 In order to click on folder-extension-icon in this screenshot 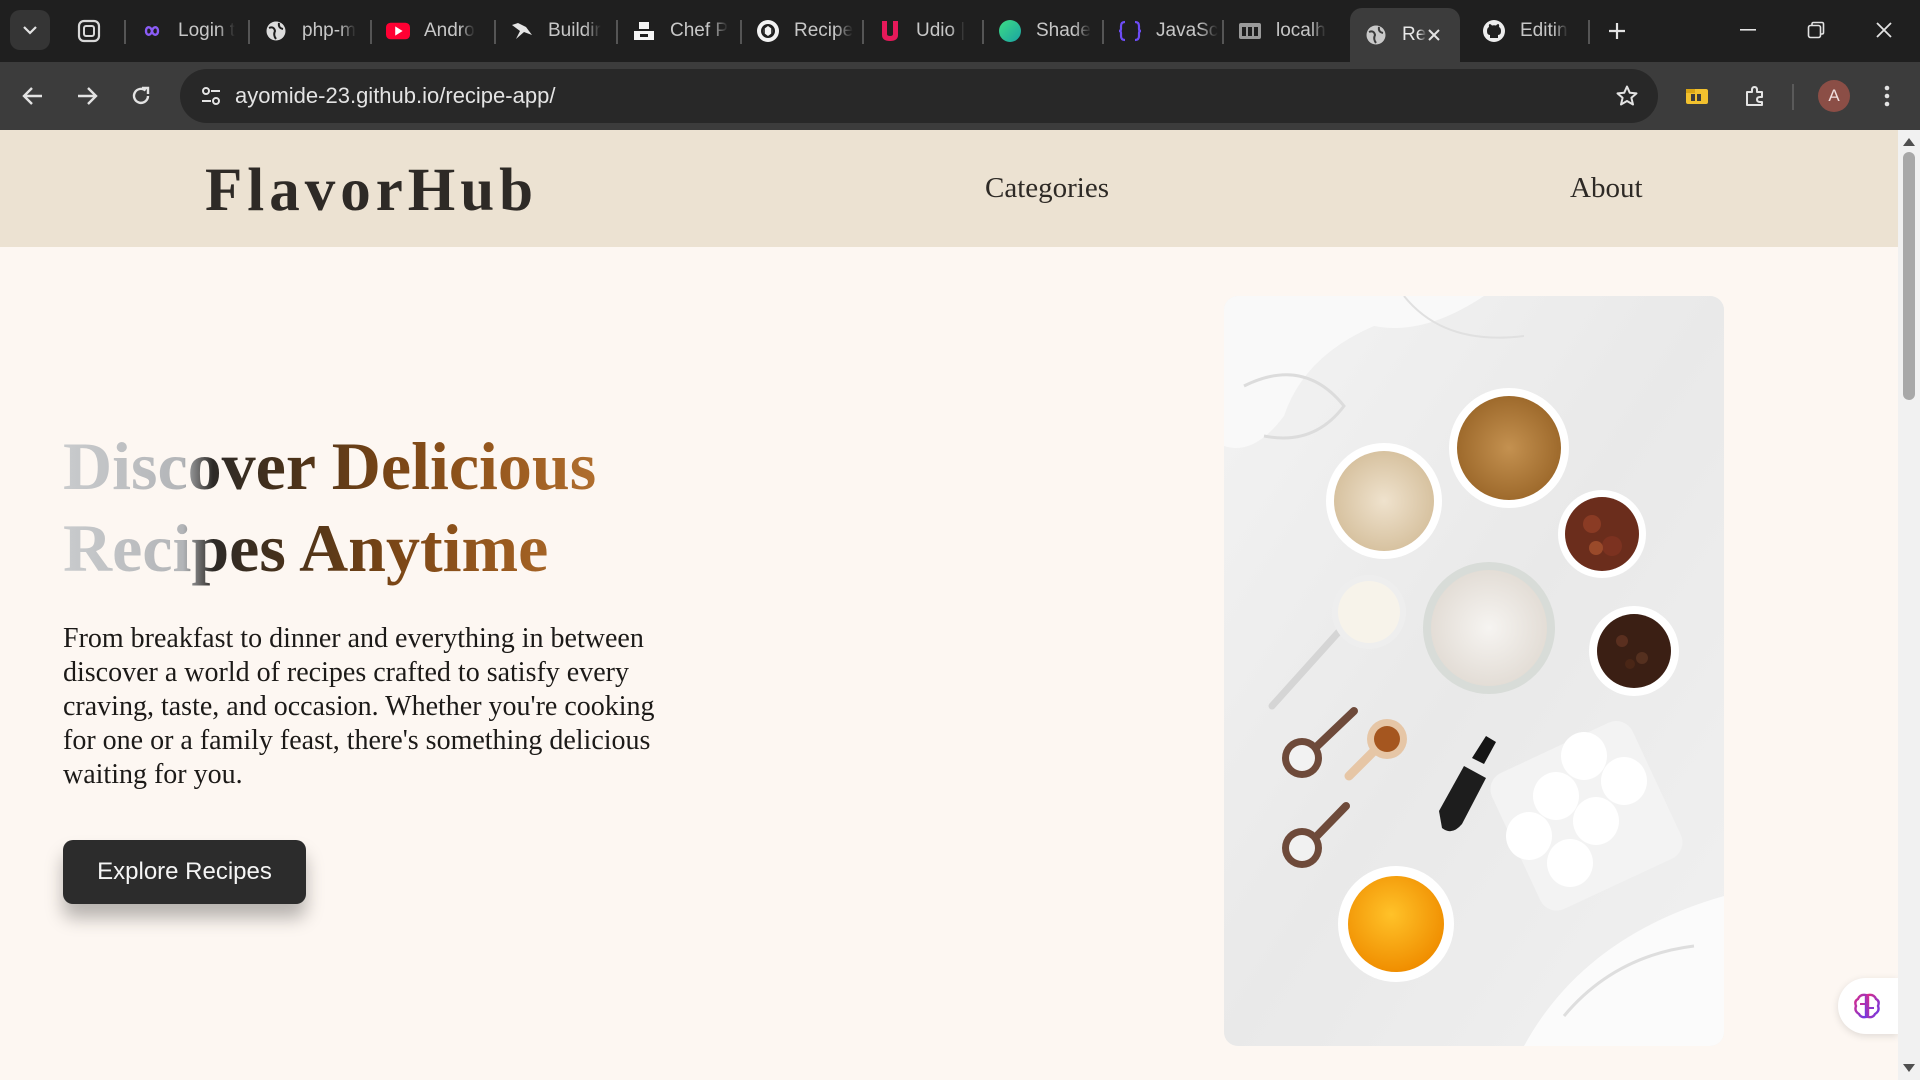, I will do `click(1697, 96)`.